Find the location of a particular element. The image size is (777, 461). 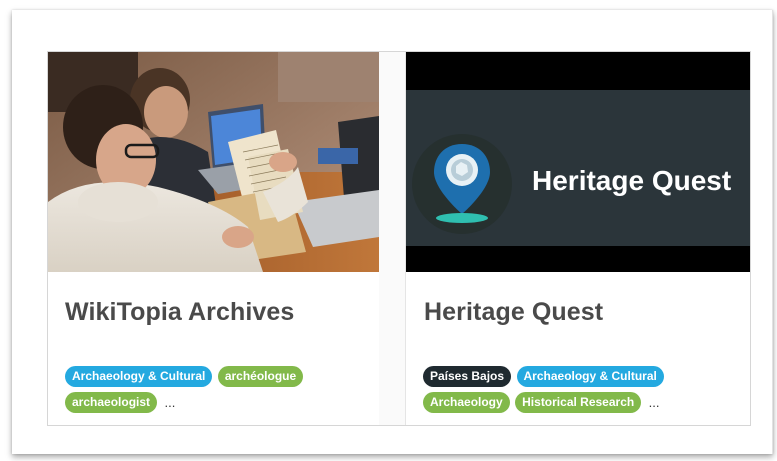

tag-archeologue: archéologue is located at coordinates (260, 376).